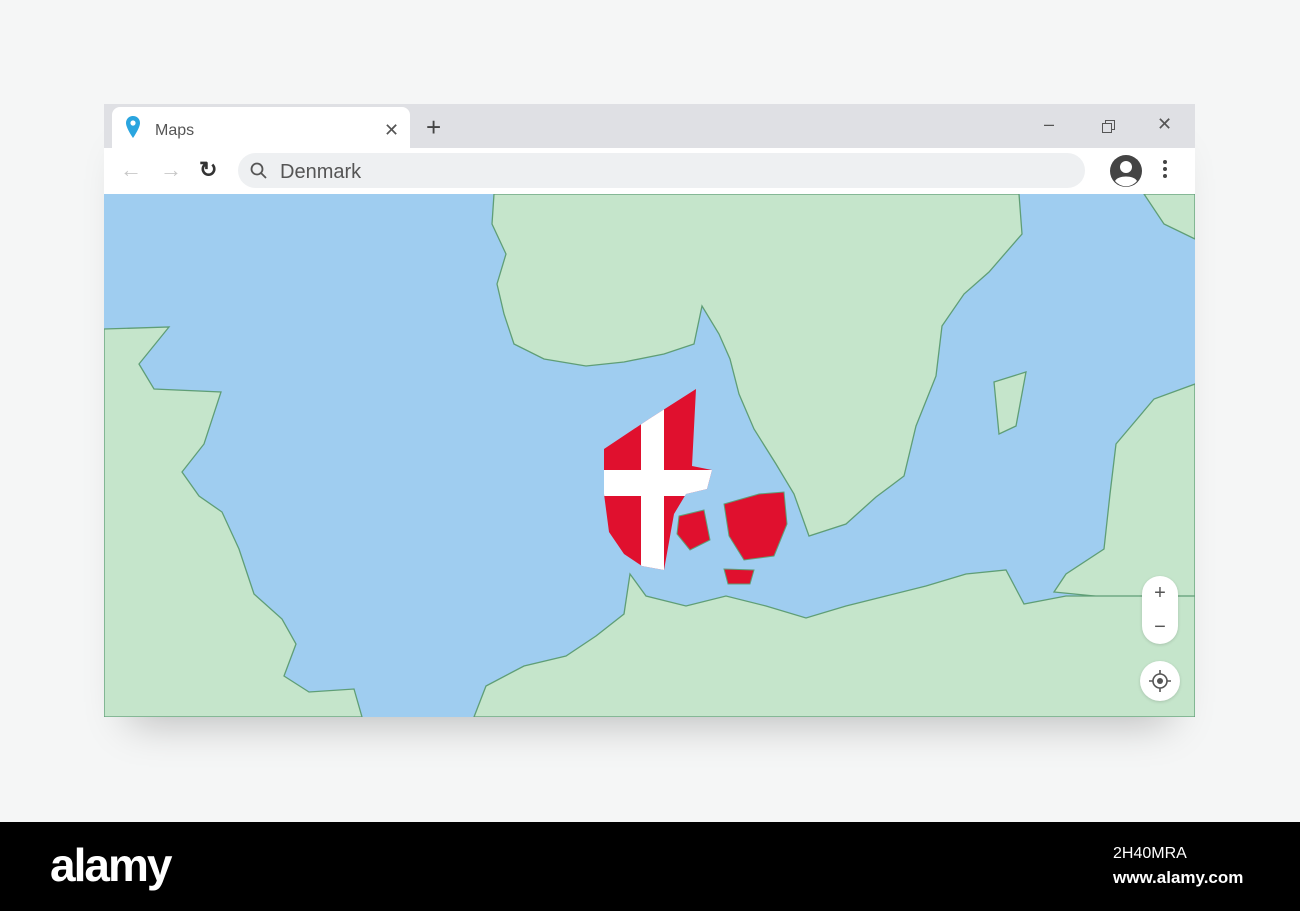 This screenshot has height=911, width=1300. What do you see at coordinates (111, 865) in the screenshot?
I see `brand-logo: alamy` at bounding box center [111, 865].